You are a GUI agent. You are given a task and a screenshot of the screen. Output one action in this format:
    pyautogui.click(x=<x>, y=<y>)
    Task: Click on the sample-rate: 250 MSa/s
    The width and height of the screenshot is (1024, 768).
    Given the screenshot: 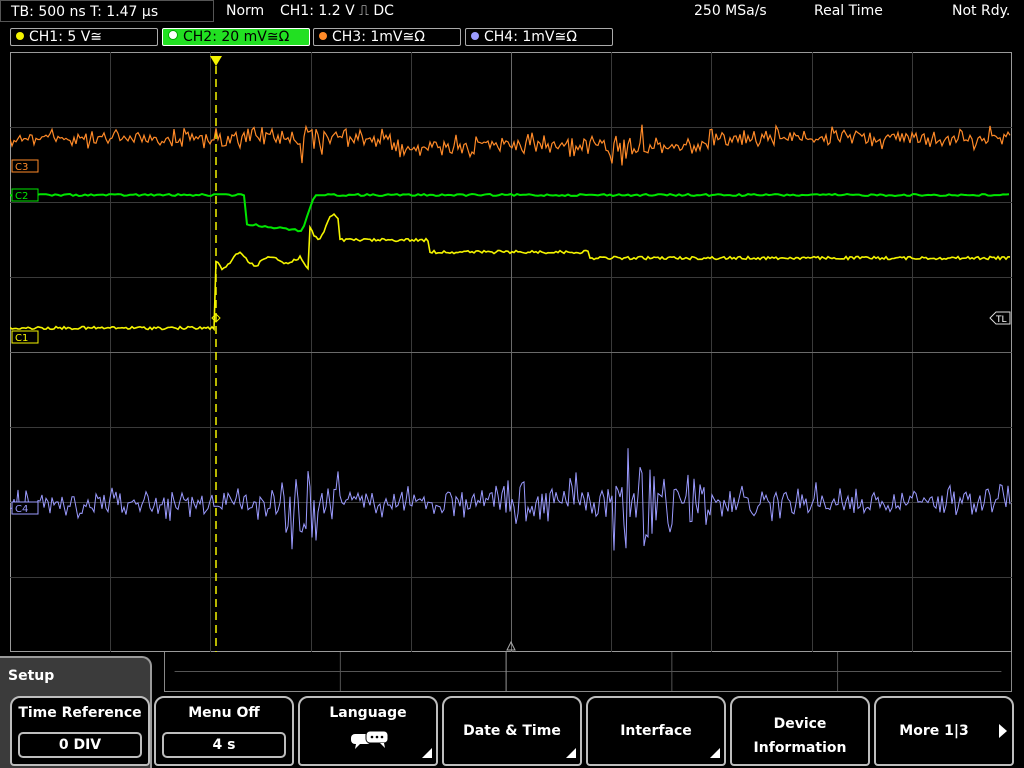 What is the action you would take?
    pyautogui.click(x=730, y=11)
    